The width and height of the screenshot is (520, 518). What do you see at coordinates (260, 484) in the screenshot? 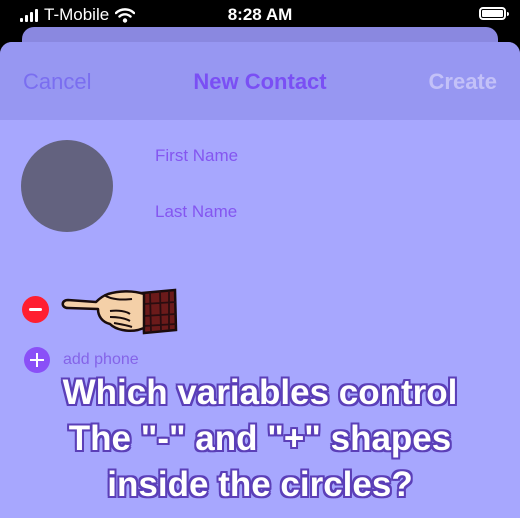
I see `caption-line-3: inside the circles?` at bounding box center [260, 484].